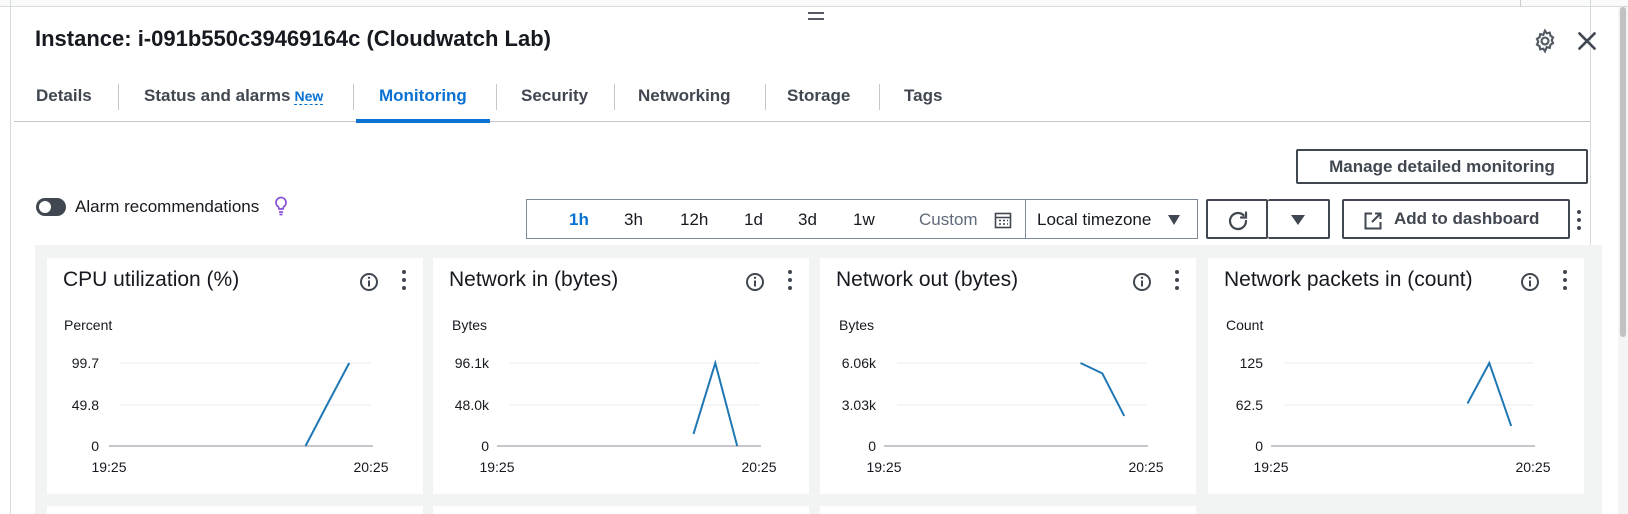  I want to click on tab-label: Monitoring, so click(423, 95).